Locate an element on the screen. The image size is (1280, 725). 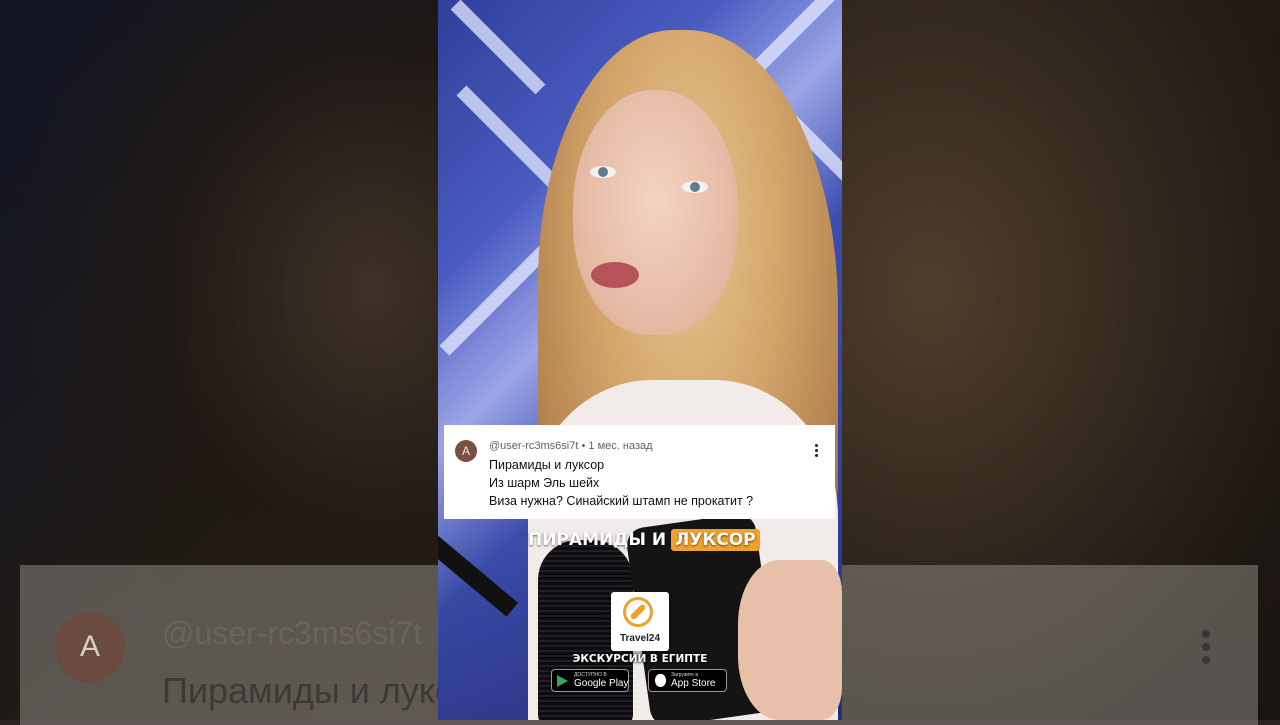
video-caption: ПИРАМИДЫ И ЛУКСОР is located at coordinates (644, 540).